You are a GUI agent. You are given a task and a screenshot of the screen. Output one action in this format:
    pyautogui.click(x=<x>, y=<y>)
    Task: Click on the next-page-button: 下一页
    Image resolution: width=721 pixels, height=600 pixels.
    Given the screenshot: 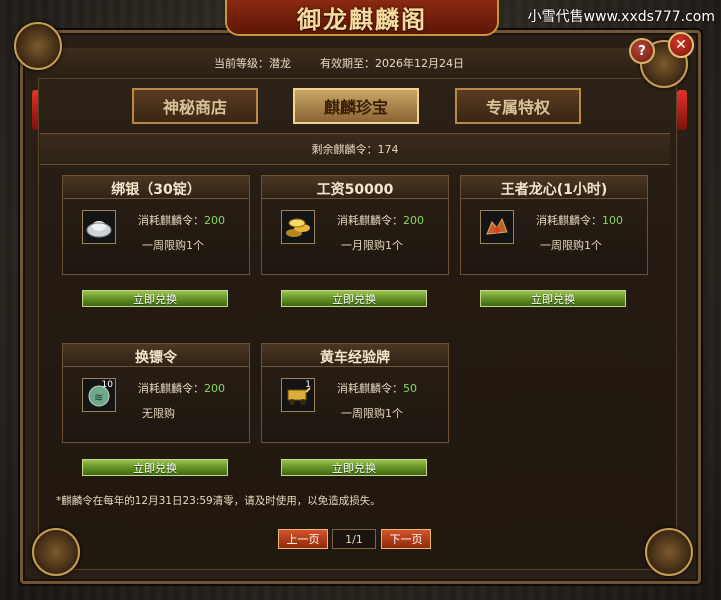 What is the action you would take?
    pyautogui.click(x=406, y=539)
    